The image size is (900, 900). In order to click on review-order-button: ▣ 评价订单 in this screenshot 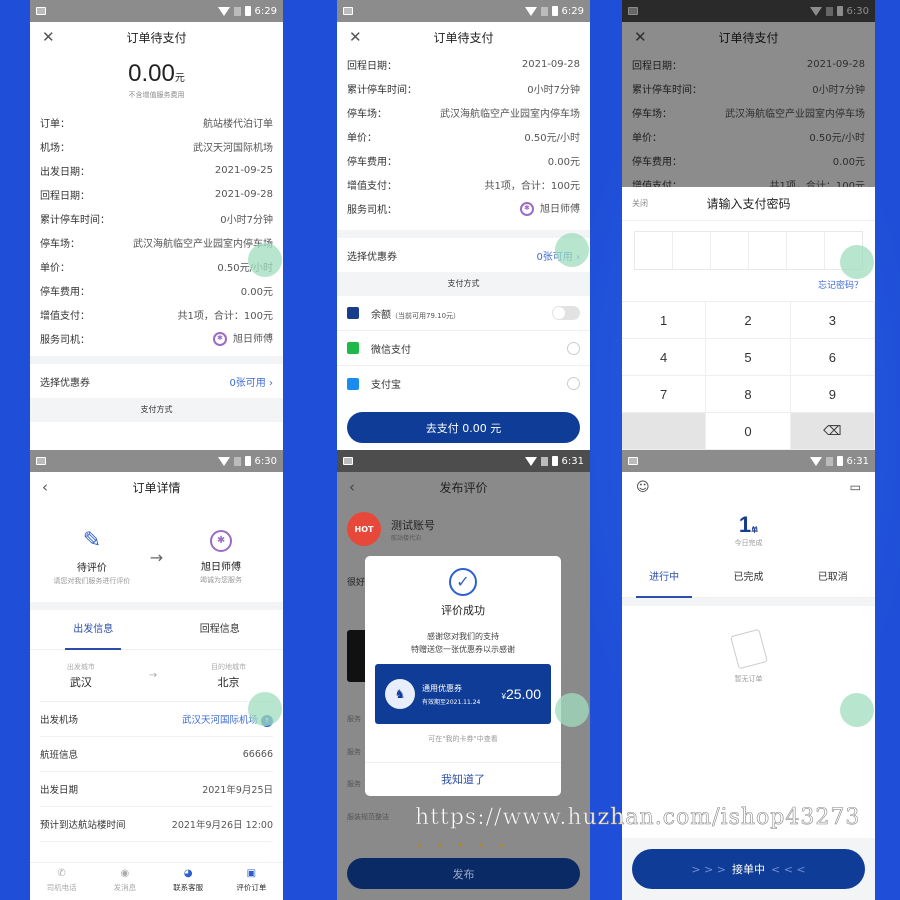, I will do `click(251, 881)`.